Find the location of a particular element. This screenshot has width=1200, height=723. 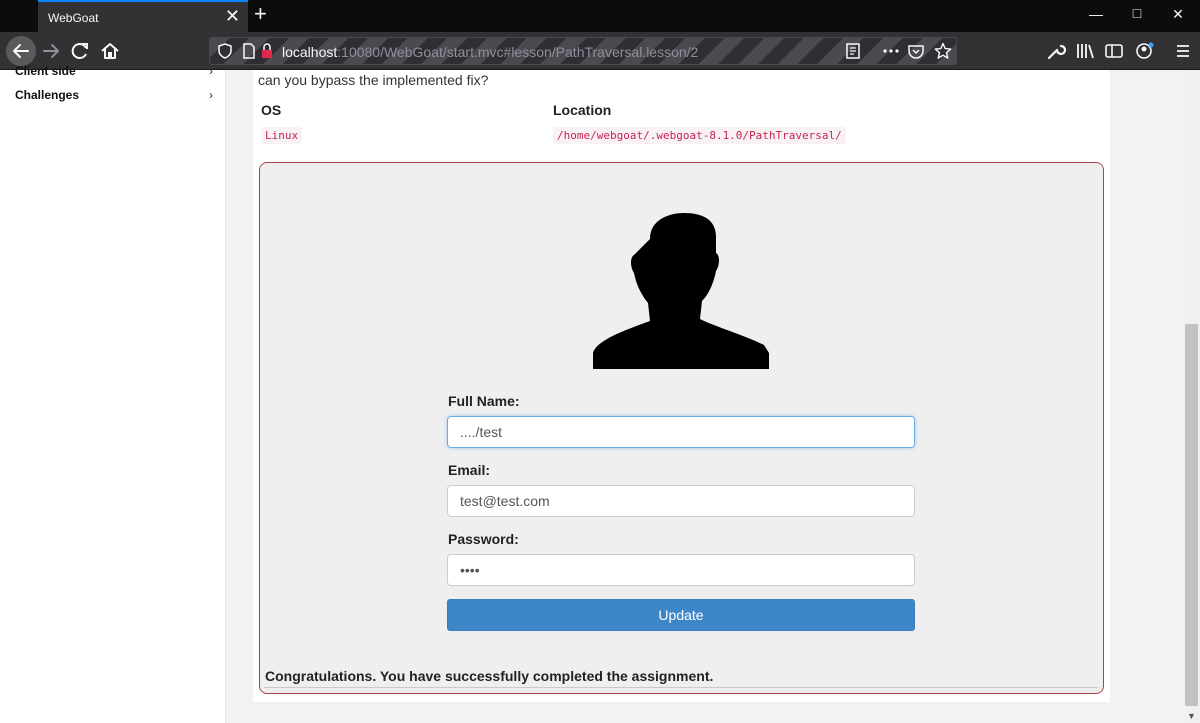

tracking-protection-icon is located at coordinates (225, 51).